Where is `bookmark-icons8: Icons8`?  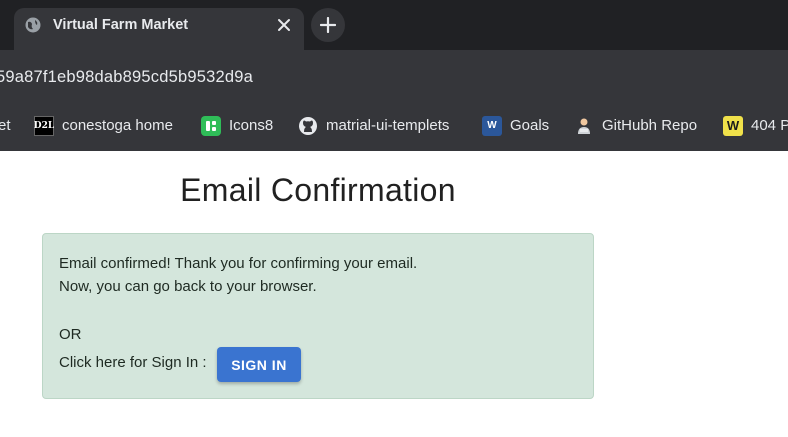 bookmark-icons8: Icons8 is located at coordinates (237, 125).